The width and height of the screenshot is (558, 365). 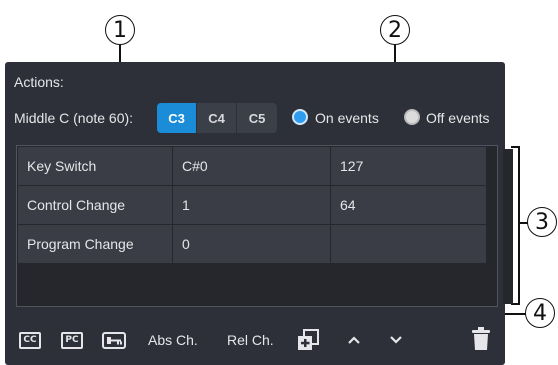 What do you see at coordinates (408, 166) in the screenshot?
I see `table-cell: 127` at bounding box center [408, 166].